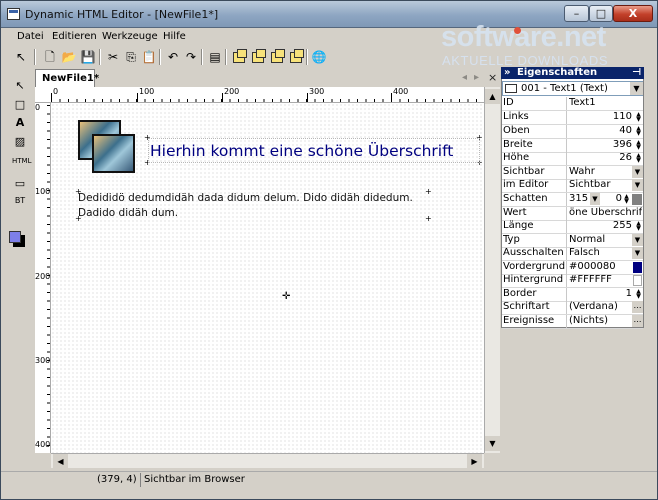 This screenshot has height=500, width=658. Describe the element at coordinates (492, 270) in the screenshot. I see `vertical-scrollbar: ▲ ▼` at that location.